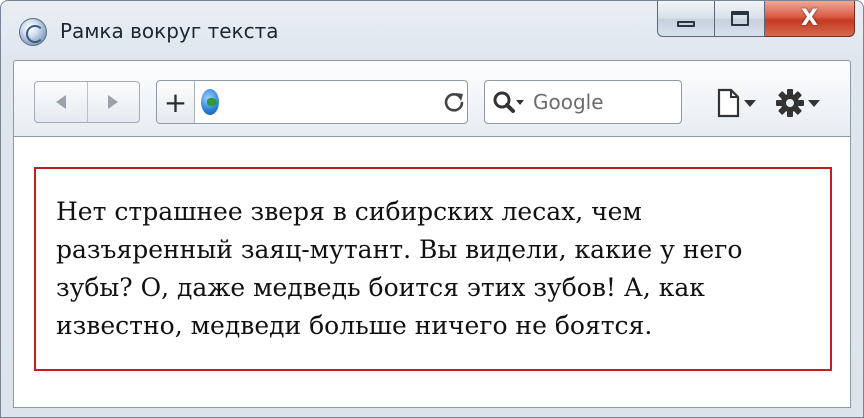  Describe the element at coordinates (607, 102) in the screenshot. I see `search-input` at that location.